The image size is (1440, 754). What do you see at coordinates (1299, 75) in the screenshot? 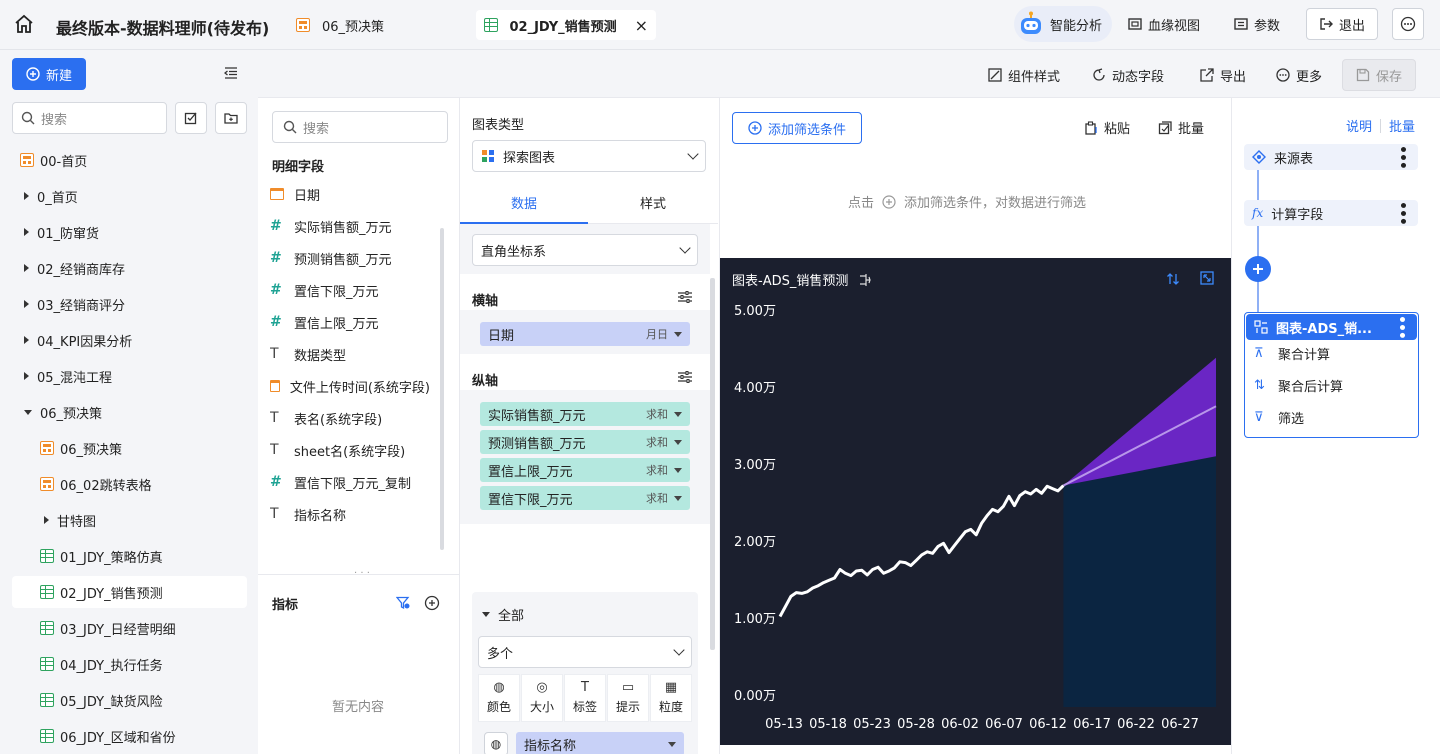
I see `more-button: 更多` at bounding box center [1299, 75].